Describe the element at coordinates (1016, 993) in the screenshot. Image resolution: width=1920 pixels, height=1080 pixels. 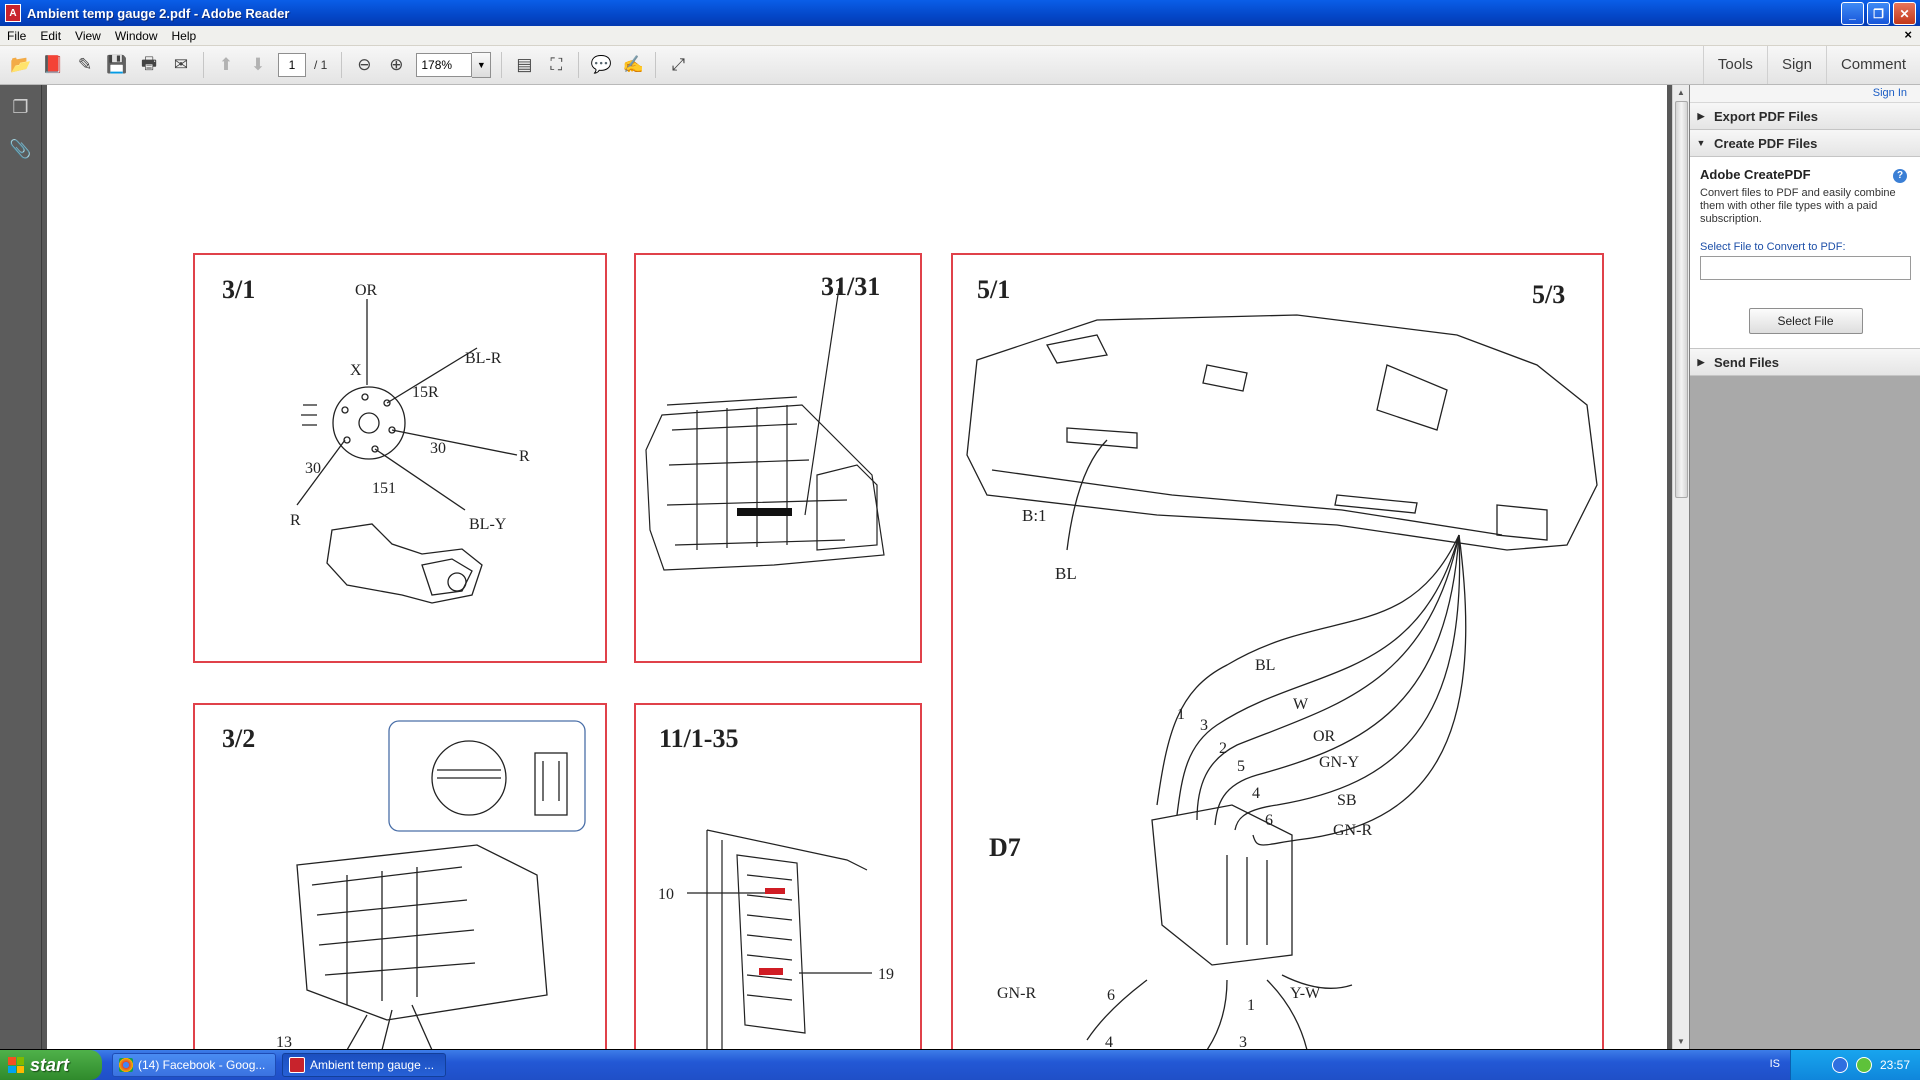
I see `bottom-gn-r-label: GN-R` at that location.